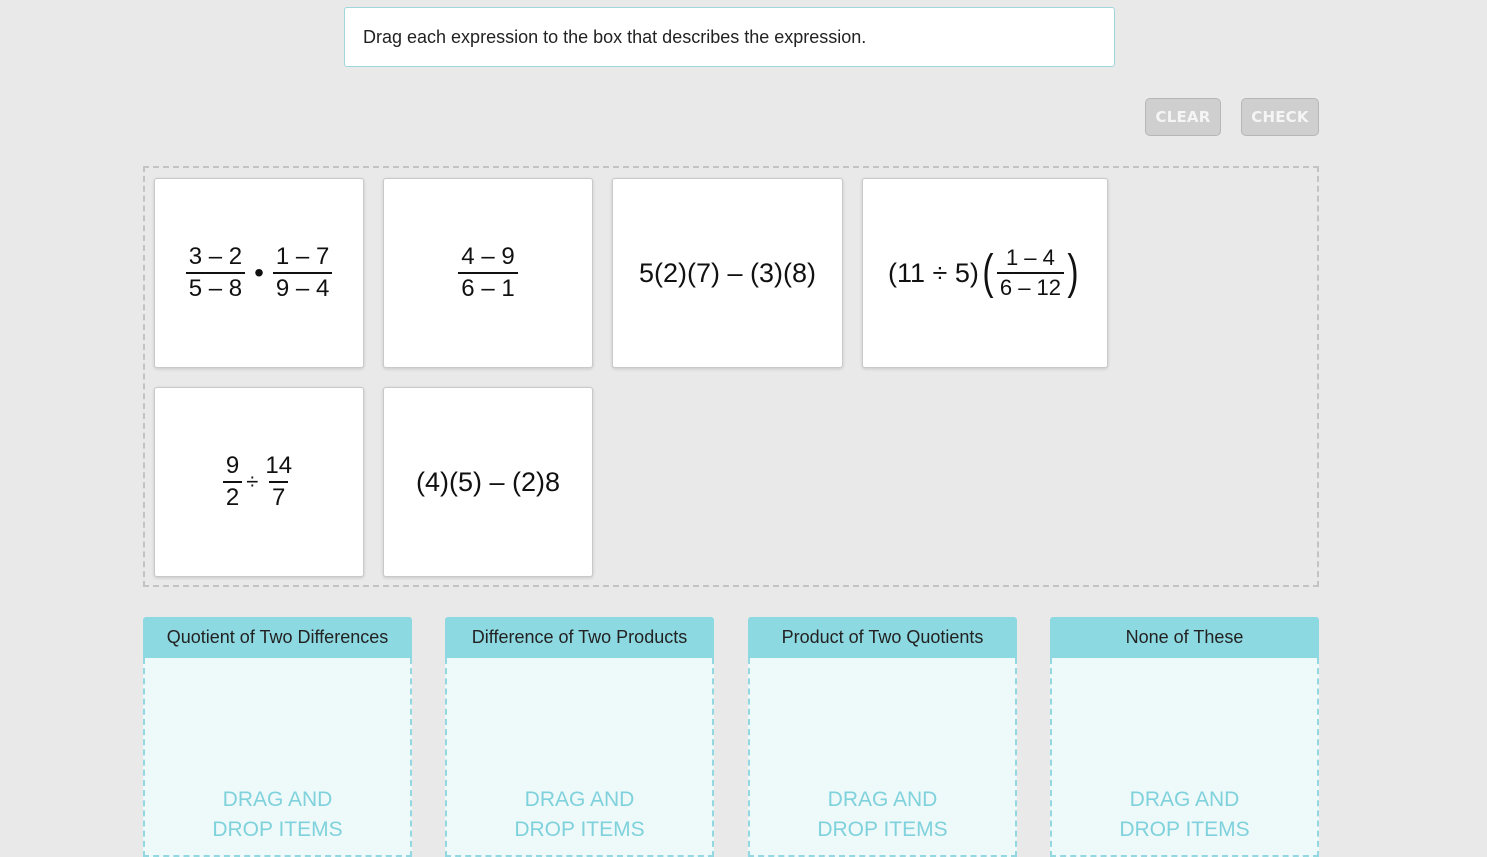  Describe the element at coordinates (488, 256) in the screenshot. I see `numerator: 4 – 9` at that location.